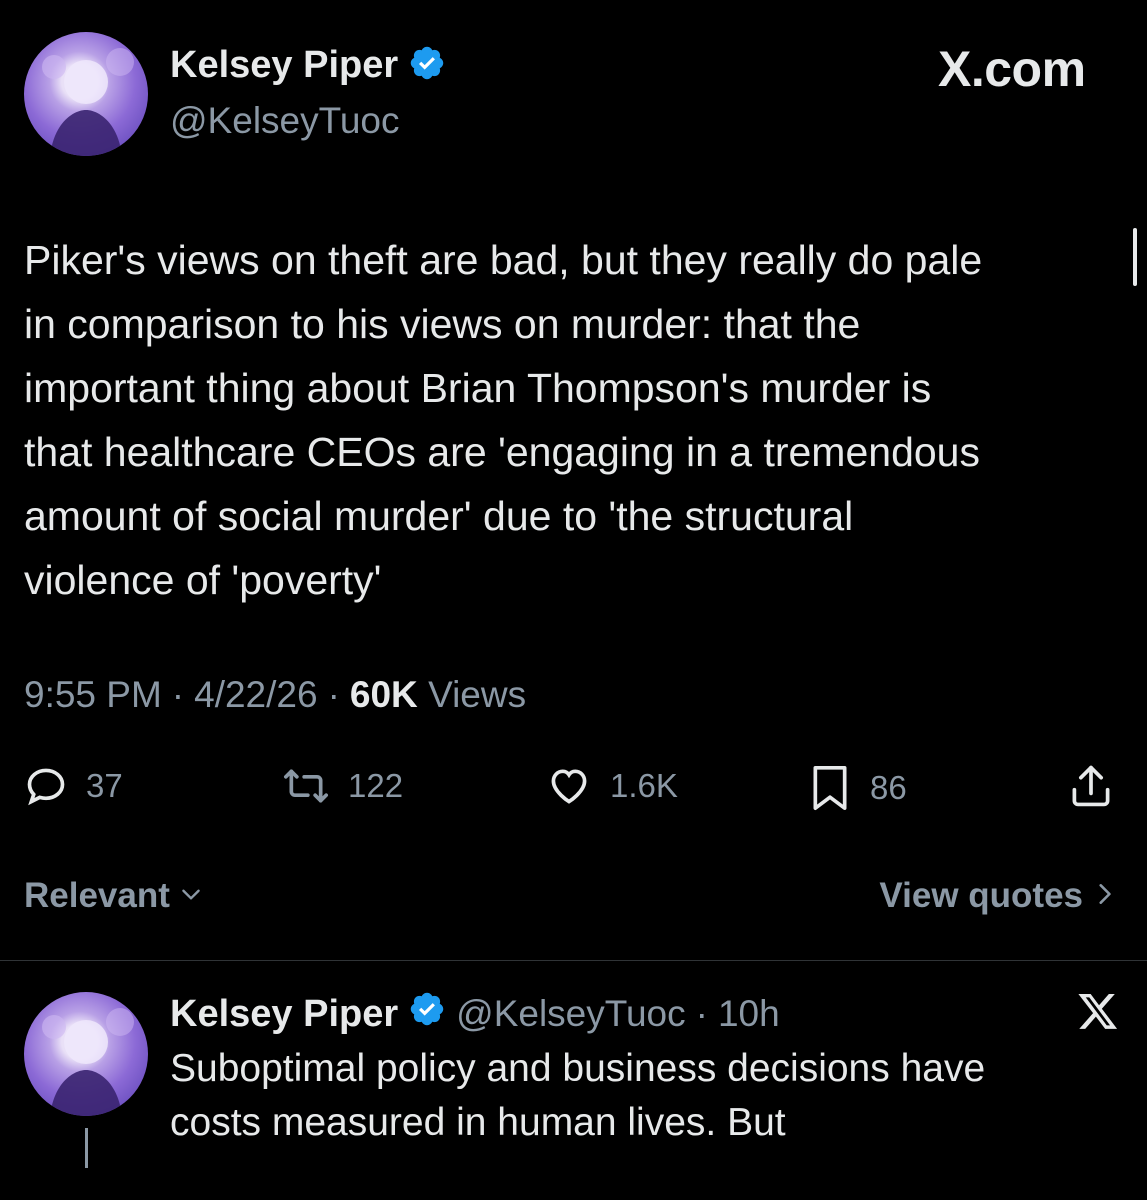  What do you see at coordinates (1098, 1013) in the screenshot?
I see `x-logo-icon` at bounding box center [1098, 1013].